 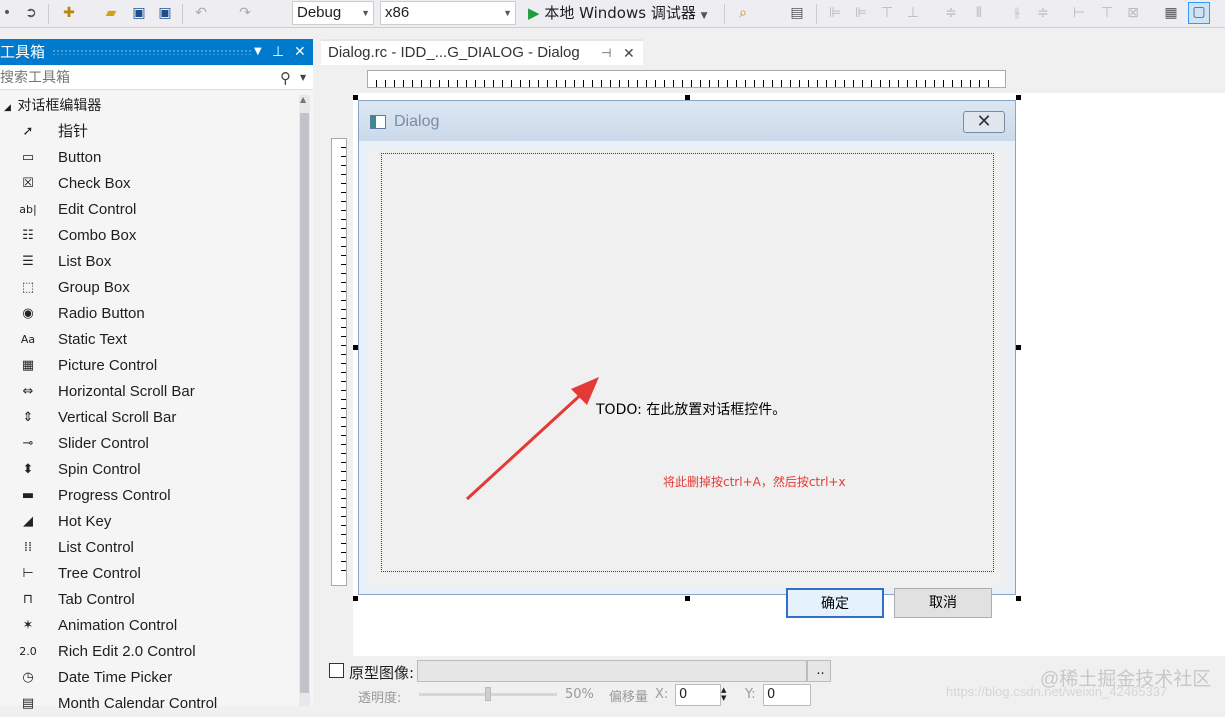 I want to click on search-icon: ⚲, so click(x=285, y=78).